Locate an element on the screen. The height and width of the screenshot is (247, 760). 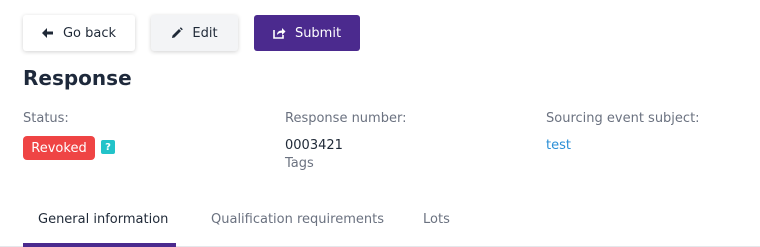
sourcing-event-subject-link: test is located at coordinates (558, 145).